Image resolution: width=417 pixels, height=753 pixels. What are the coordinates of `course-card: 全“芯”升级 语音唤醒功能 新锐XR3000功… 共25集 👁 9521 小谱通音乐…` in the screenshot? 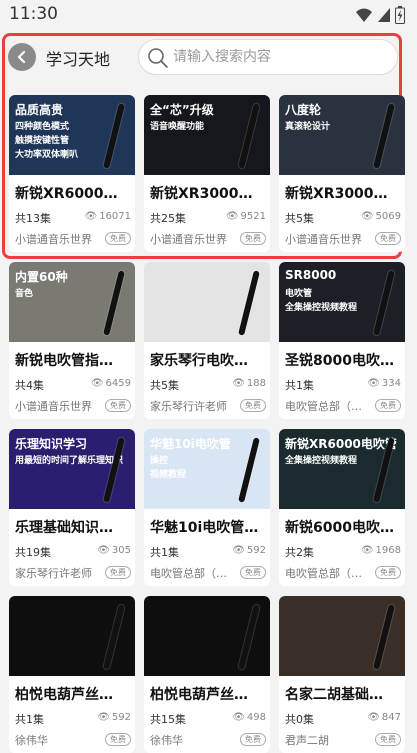 It's located at (207, 173).